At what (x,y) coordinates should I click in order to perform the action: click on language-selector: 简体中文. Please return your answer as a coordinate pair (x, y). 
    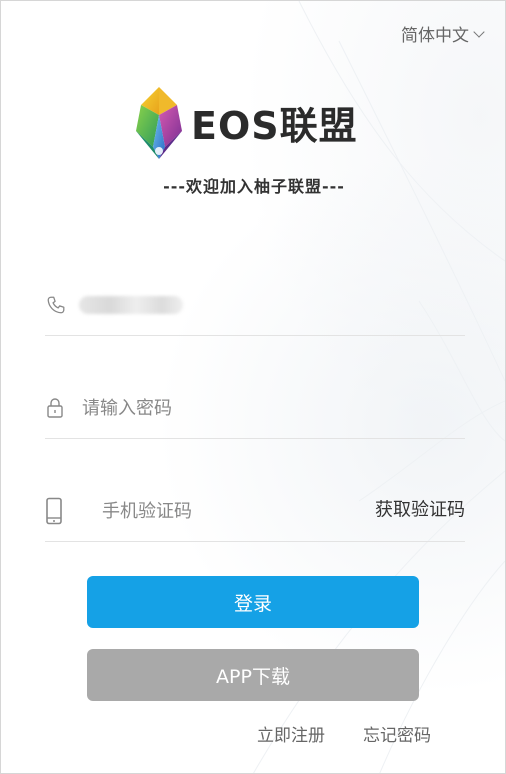
    Looking at the image, I should click on (443, 33).